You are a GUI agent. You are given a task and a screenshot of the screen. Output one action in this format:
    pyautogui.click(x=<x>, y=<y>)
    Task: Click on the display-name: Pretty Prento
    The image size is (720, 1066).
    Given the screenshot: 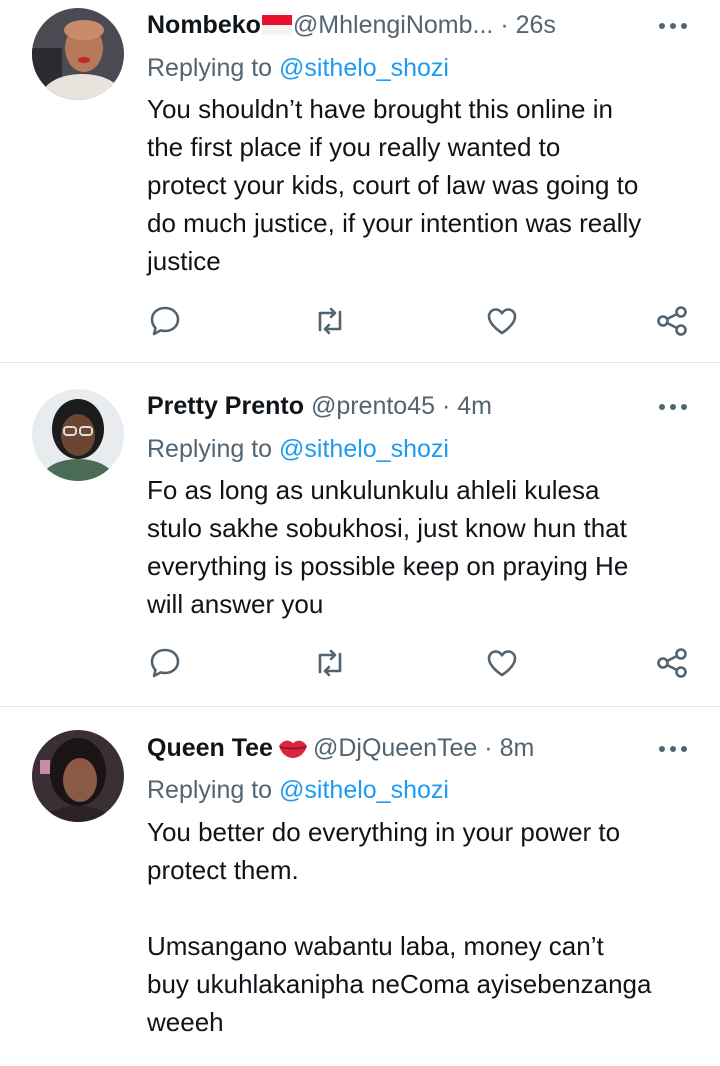 What is the action you would take?
    pyautogui.click(x=225, y=406)
    